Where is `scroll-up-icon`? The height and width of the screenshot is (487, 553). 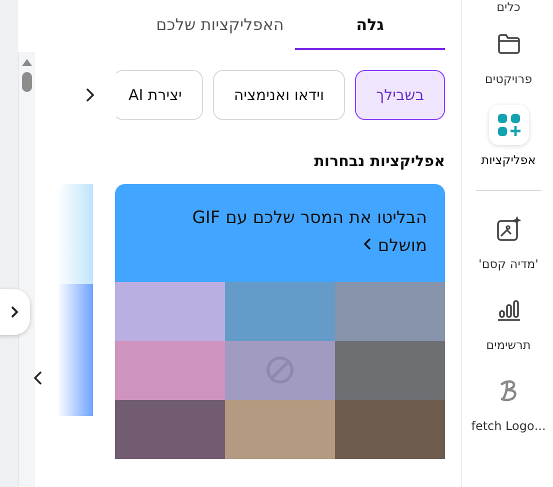
scroll-up-icon is located at coordinates (27, 63).